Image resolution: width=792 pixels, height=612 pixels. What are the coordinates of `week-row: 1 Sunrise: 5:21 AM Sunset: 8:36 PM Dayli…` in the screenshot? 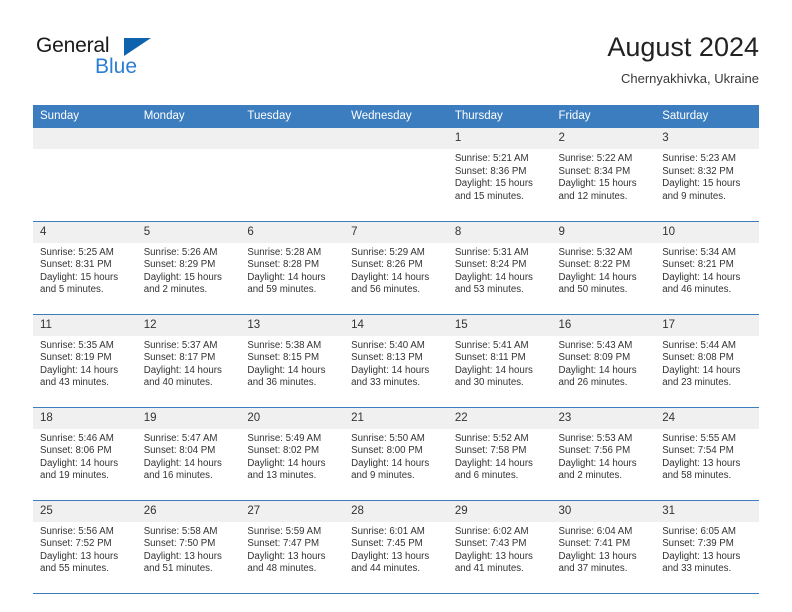 It's located at (396, 175).